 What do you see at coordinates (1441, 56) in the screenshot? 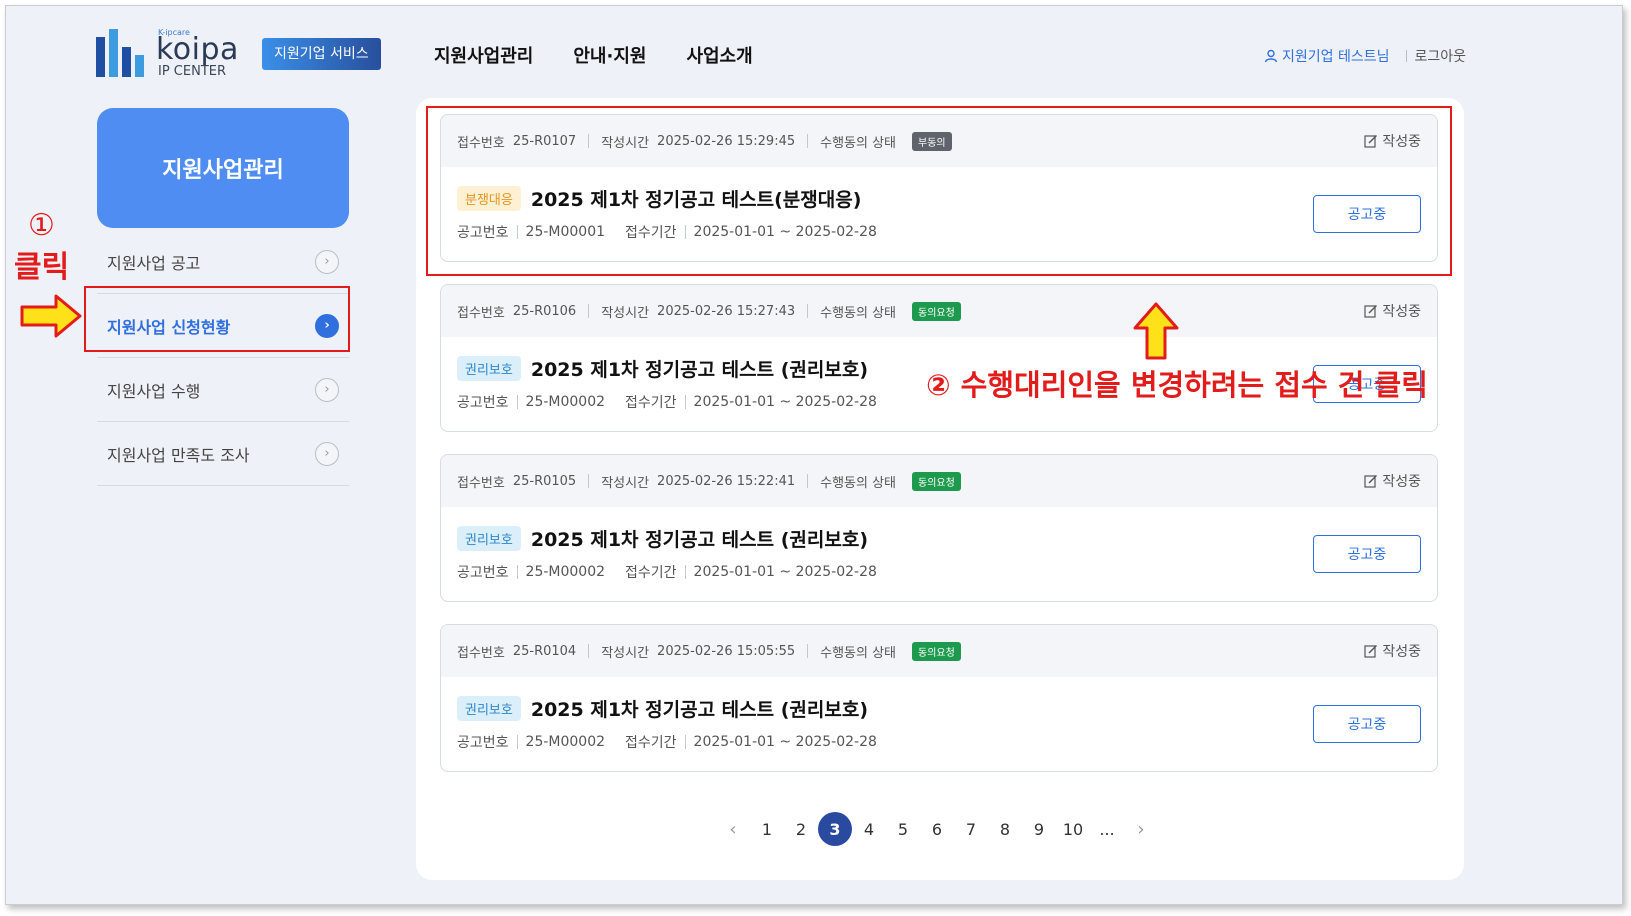
I see `logout-button: 로그아웃` at bounding box center [1441, 56].